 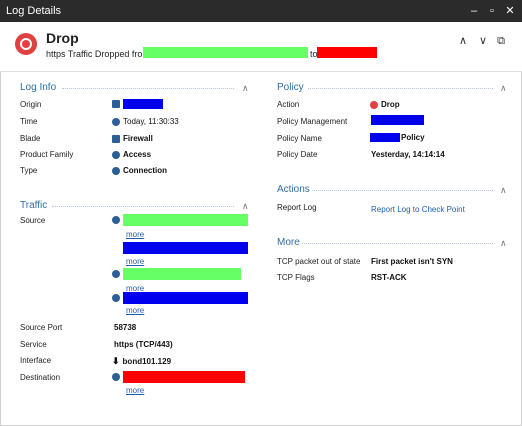 What do you see at coordinates (389, 277) in the screenshot?
I see `tcp-flags-value: RST-ACK` at bounding box center [389, 277].